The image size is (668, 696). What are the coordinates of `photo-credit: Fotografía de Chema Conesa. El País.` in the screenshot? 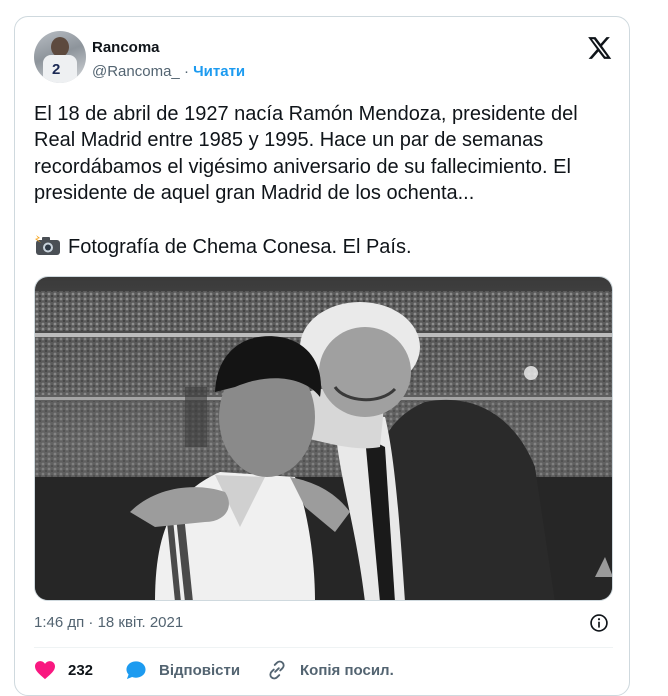 It's located at (240, 247).